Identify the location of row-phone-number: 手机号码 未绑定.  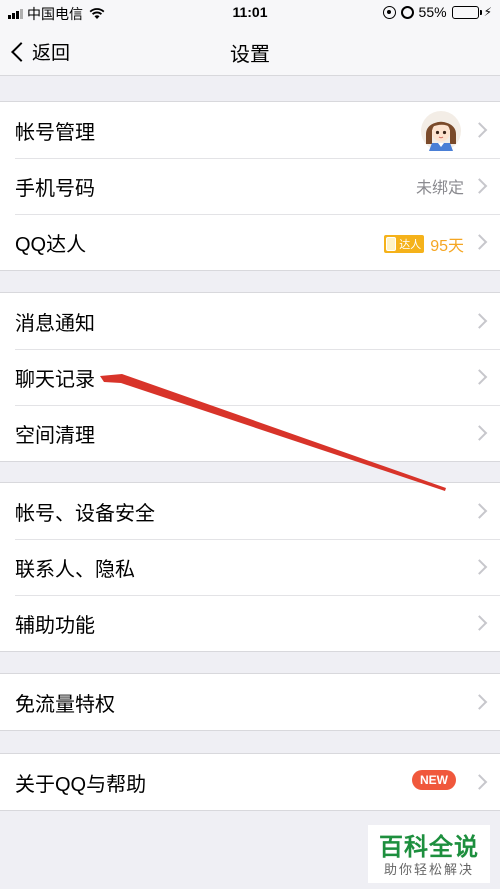
(250, 186).